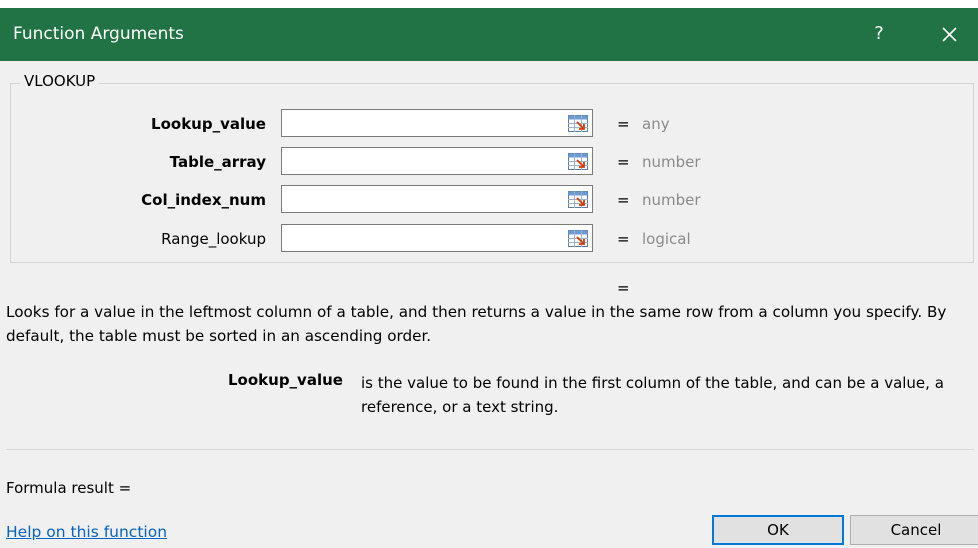 The height and width of the screenshot is (548, 978). Describe the element at coordinates (86, 532) in the screenshot. I see `help-on-function-link: Help on this function` at that location.